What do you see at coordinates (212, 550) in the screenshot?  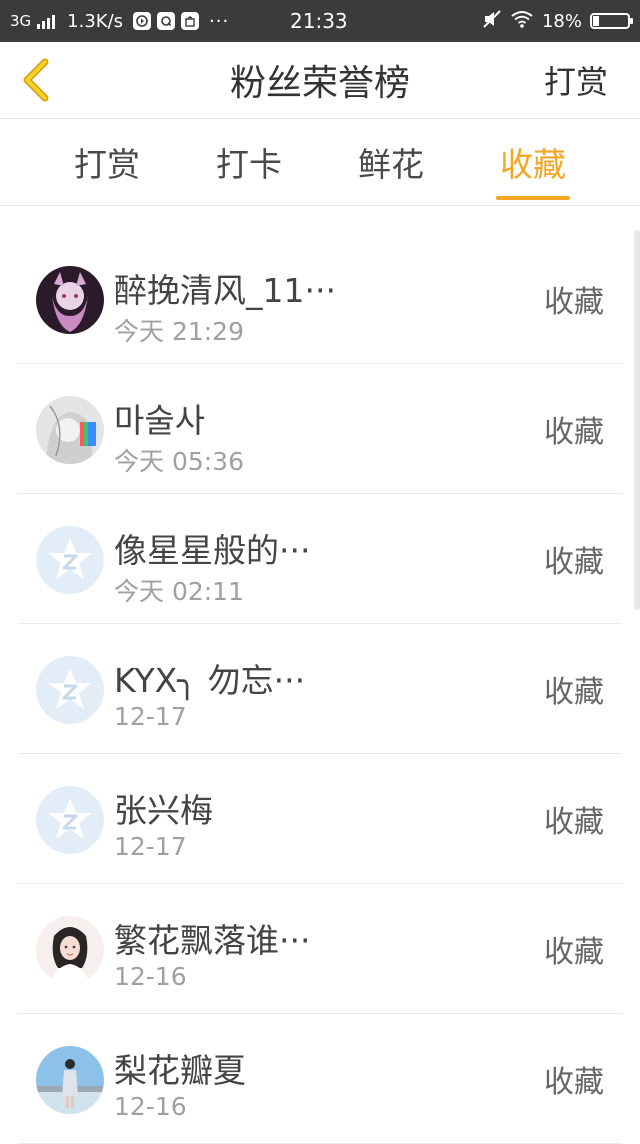 I see `user-name: 像星星般的···` at bounding box center [212, 550].